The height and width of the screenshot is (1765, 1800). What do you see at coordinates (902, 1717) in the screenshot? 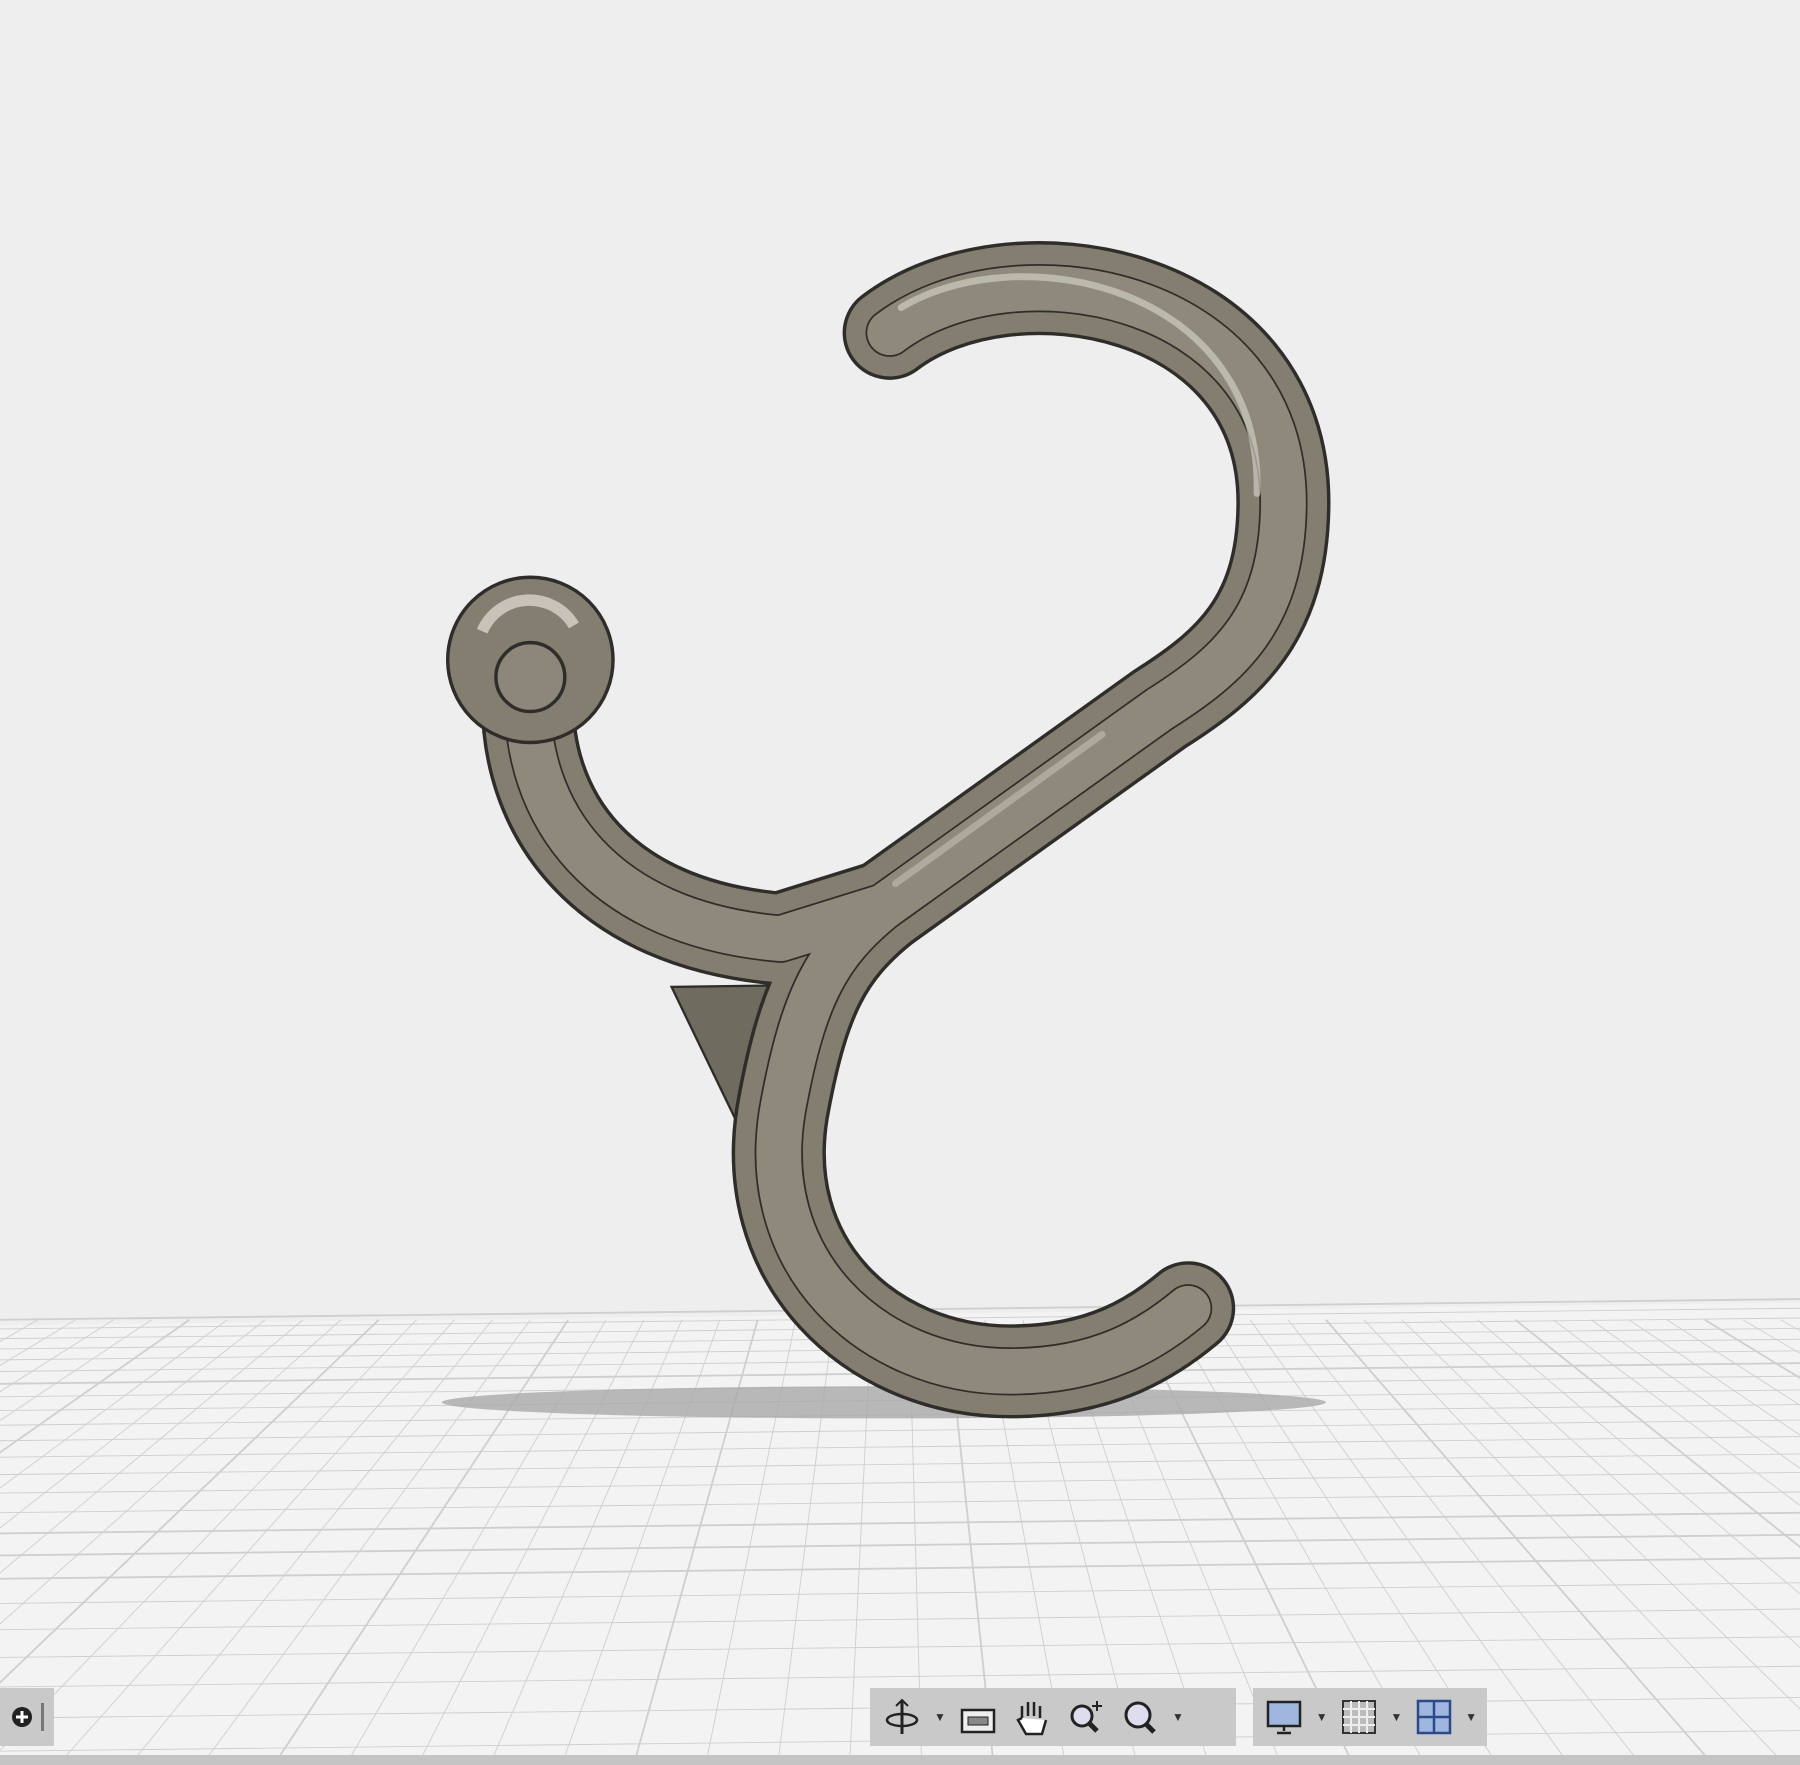
I see `orbit-icon` at bounding box center [902, 1717].